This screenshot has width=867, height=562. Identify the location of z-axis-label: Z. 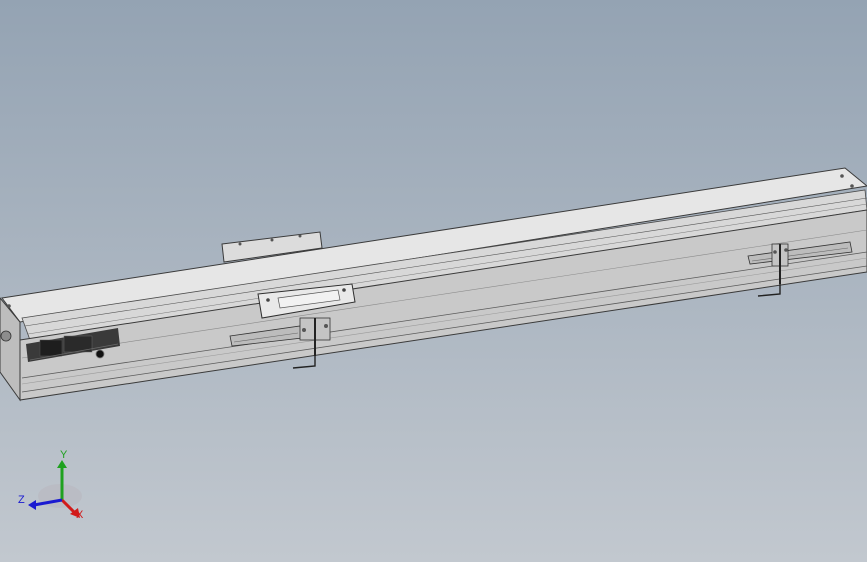
(21, 500).